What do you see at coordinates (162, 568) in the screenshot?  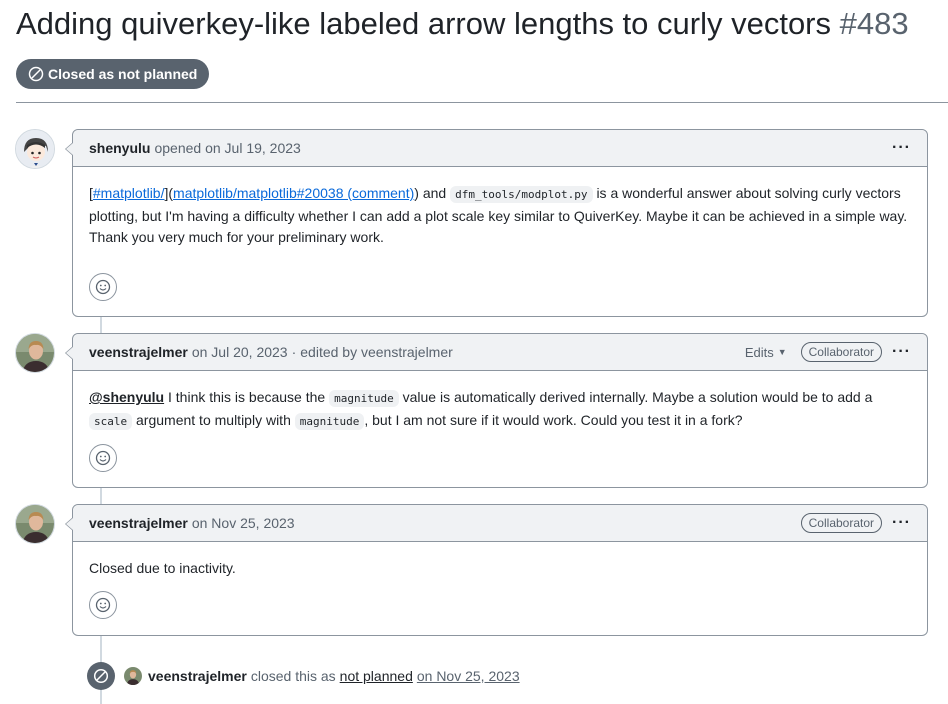 I see `comment-text: Closed due to inactivity.` at bounding box center [162, 568].